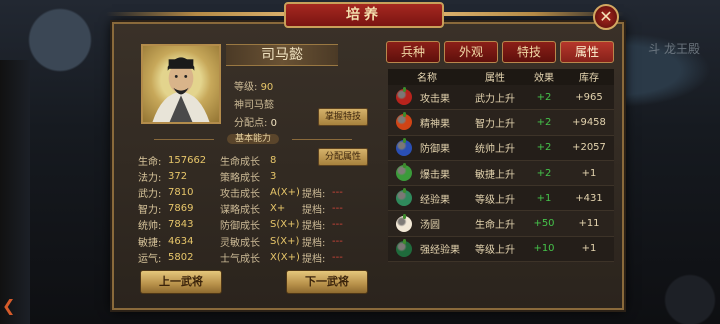 Image resolution: width=720 pixels, height=324 pixels. I want to click on table-row: 汤圆 生命上升 +50 +11, so click(501, 224).